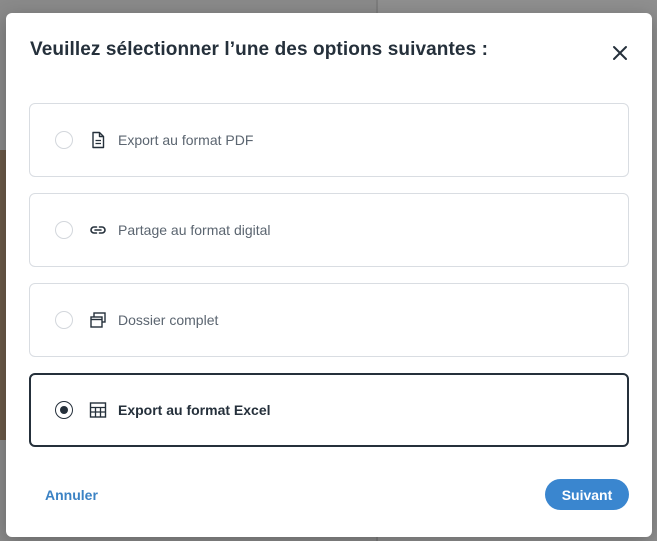 The width and height of the screenshot is (657, 541). What do you see at coordinates (329, 410) in the screenshot?
I see `option-export-excel: Export au format Excel` at bounding box center [329, 410].